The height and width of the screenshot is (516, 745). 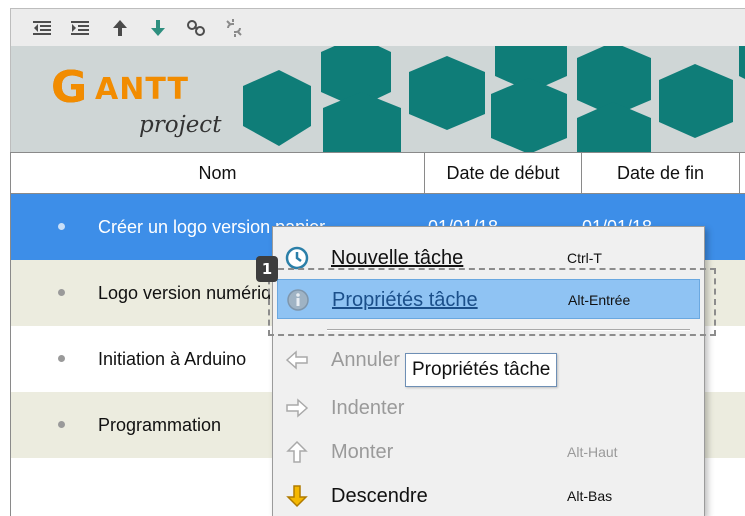 I want to click on link-icon, so click(x=196, y=28).